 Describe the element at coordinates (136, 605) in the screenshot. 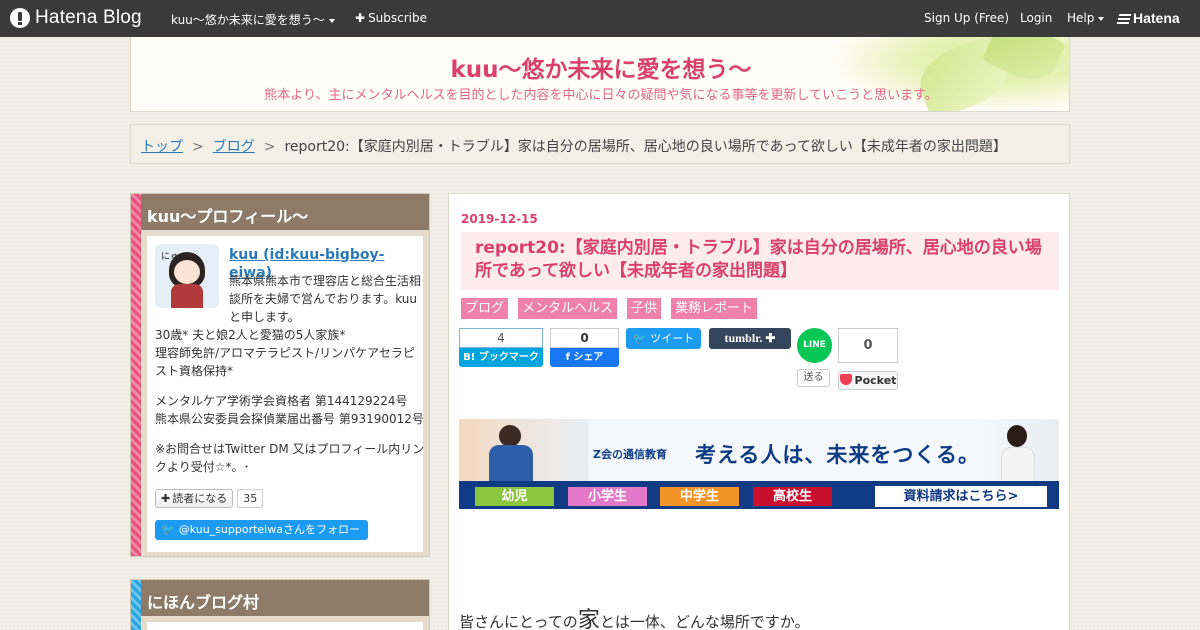

I see `blue-stripe-decoration` at that location.